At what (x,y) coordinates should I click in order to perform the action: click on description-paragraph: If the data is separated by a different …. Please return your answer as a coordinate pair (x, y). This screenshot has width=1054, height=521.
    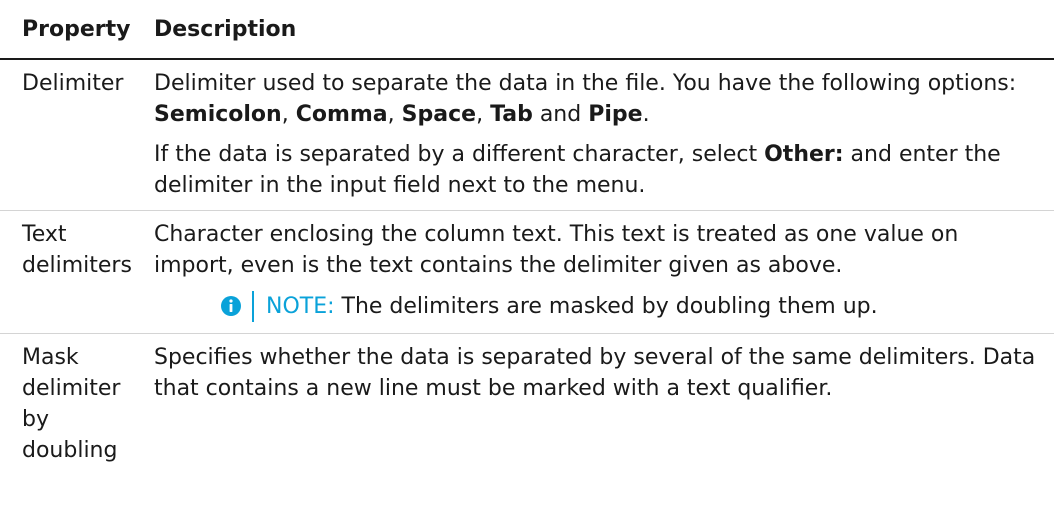
    Looking at the image, I should click on (597, 170).